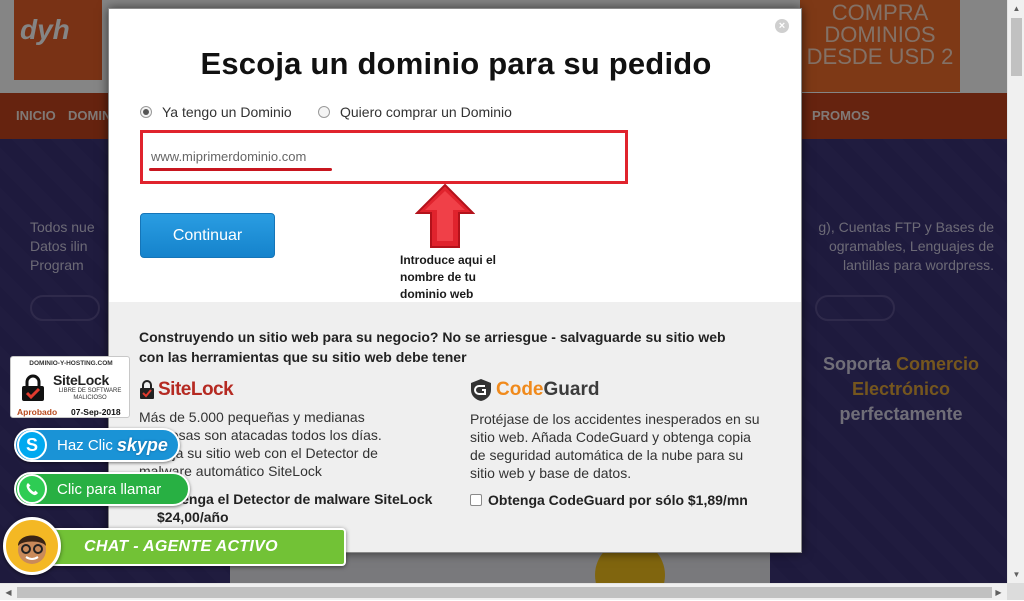 The height and width of the screenshot is (601, 1024). I want to click on whatsapp-icon, so click(32, 489).